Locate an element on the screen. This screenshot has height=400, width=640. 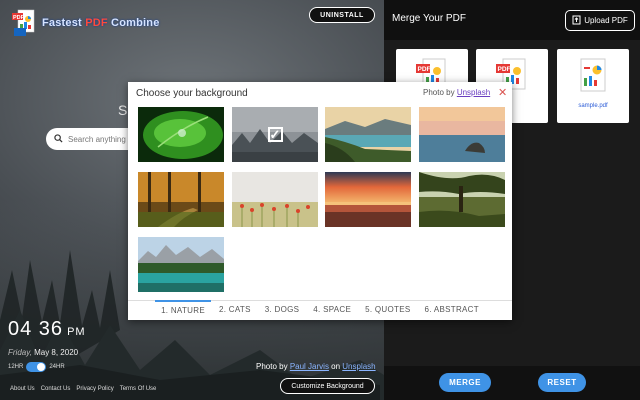
upload-icon is located at coordinates (576, 21).